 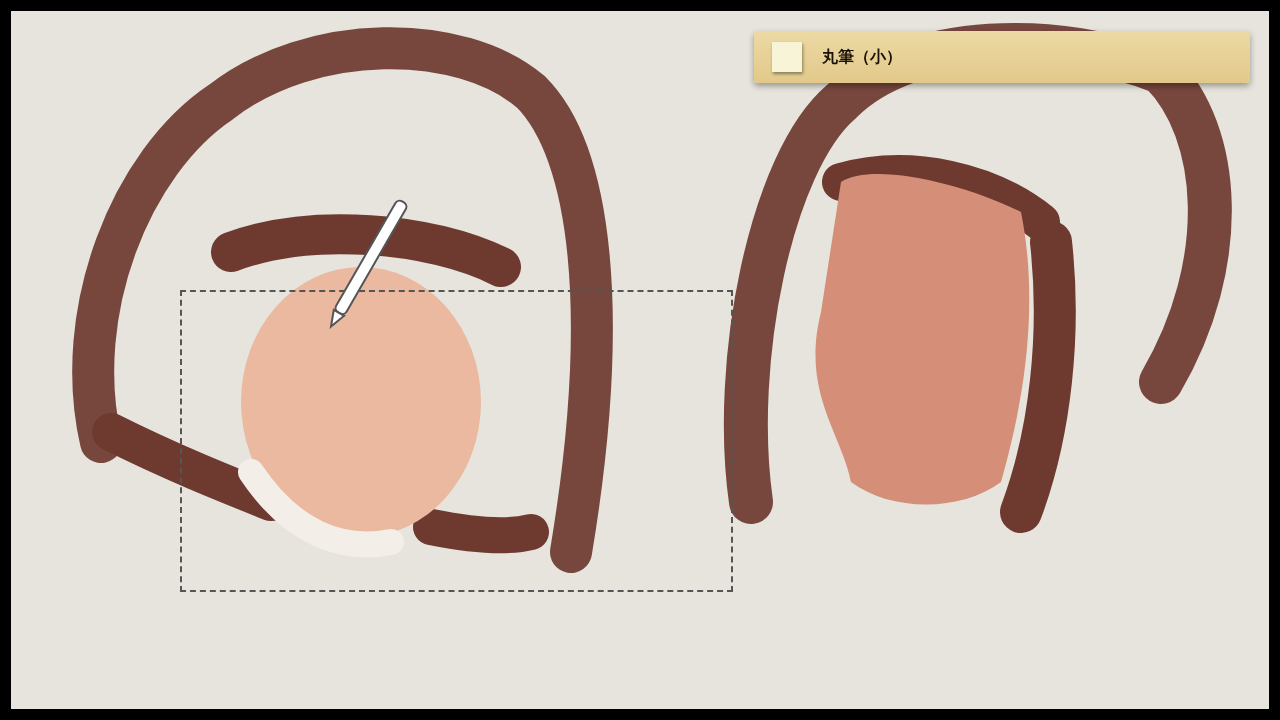 What do you see at coordinates (787, 57) in the screenshot?
I see `color-swatch` at bounding box center [787, 57].